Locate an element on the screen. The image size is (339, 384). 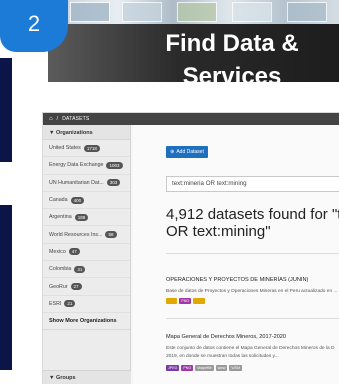
facet-item-united-states: United States 1718 is located at coordinates (86, 149).